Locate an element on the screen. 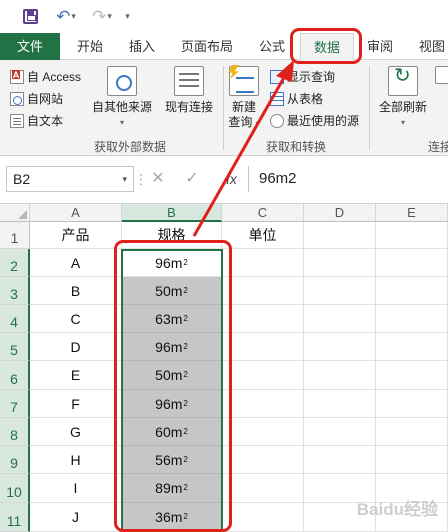  row-header: 6 is located at coordinates (15, 375).